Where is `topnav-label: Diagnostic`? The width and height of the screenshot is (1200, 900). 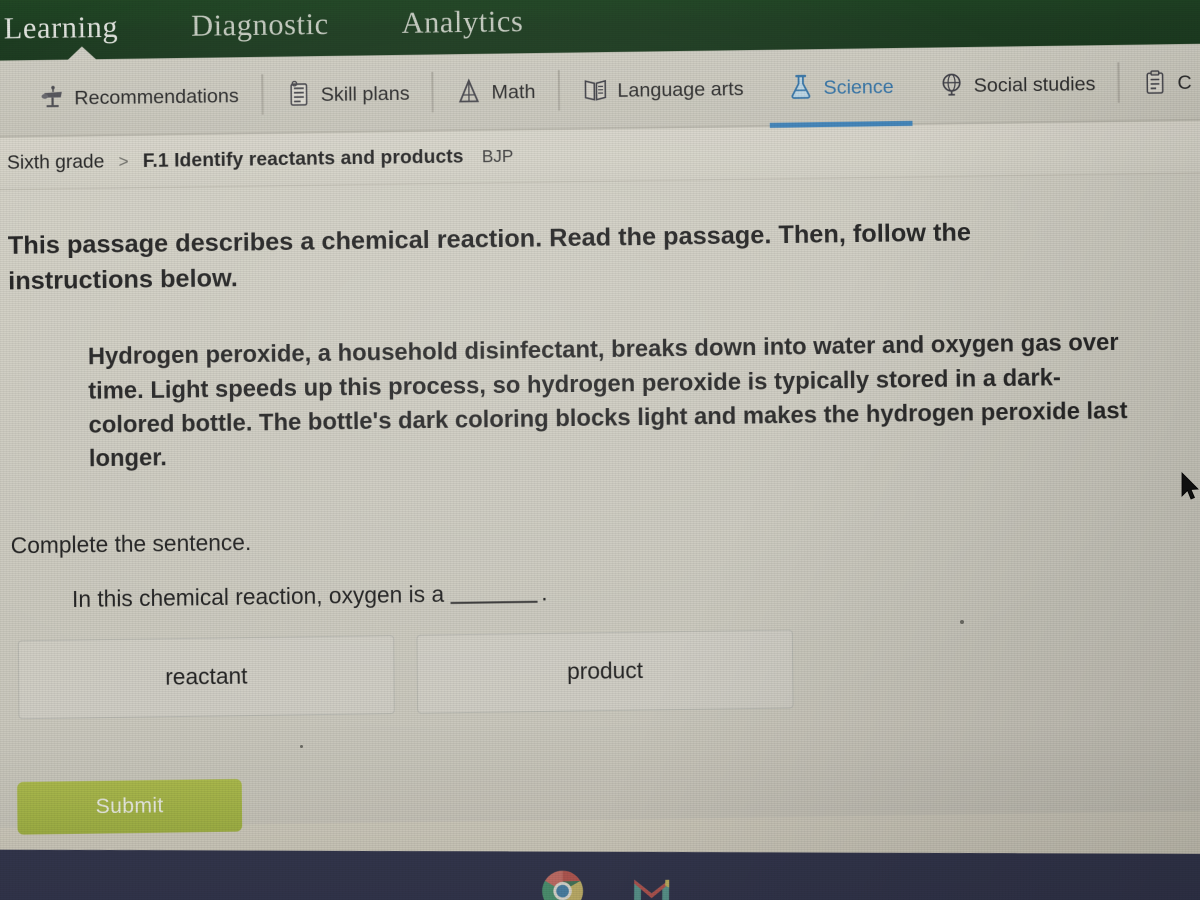
topnav-label: Diagnostic is located at coordinates (259, 25).